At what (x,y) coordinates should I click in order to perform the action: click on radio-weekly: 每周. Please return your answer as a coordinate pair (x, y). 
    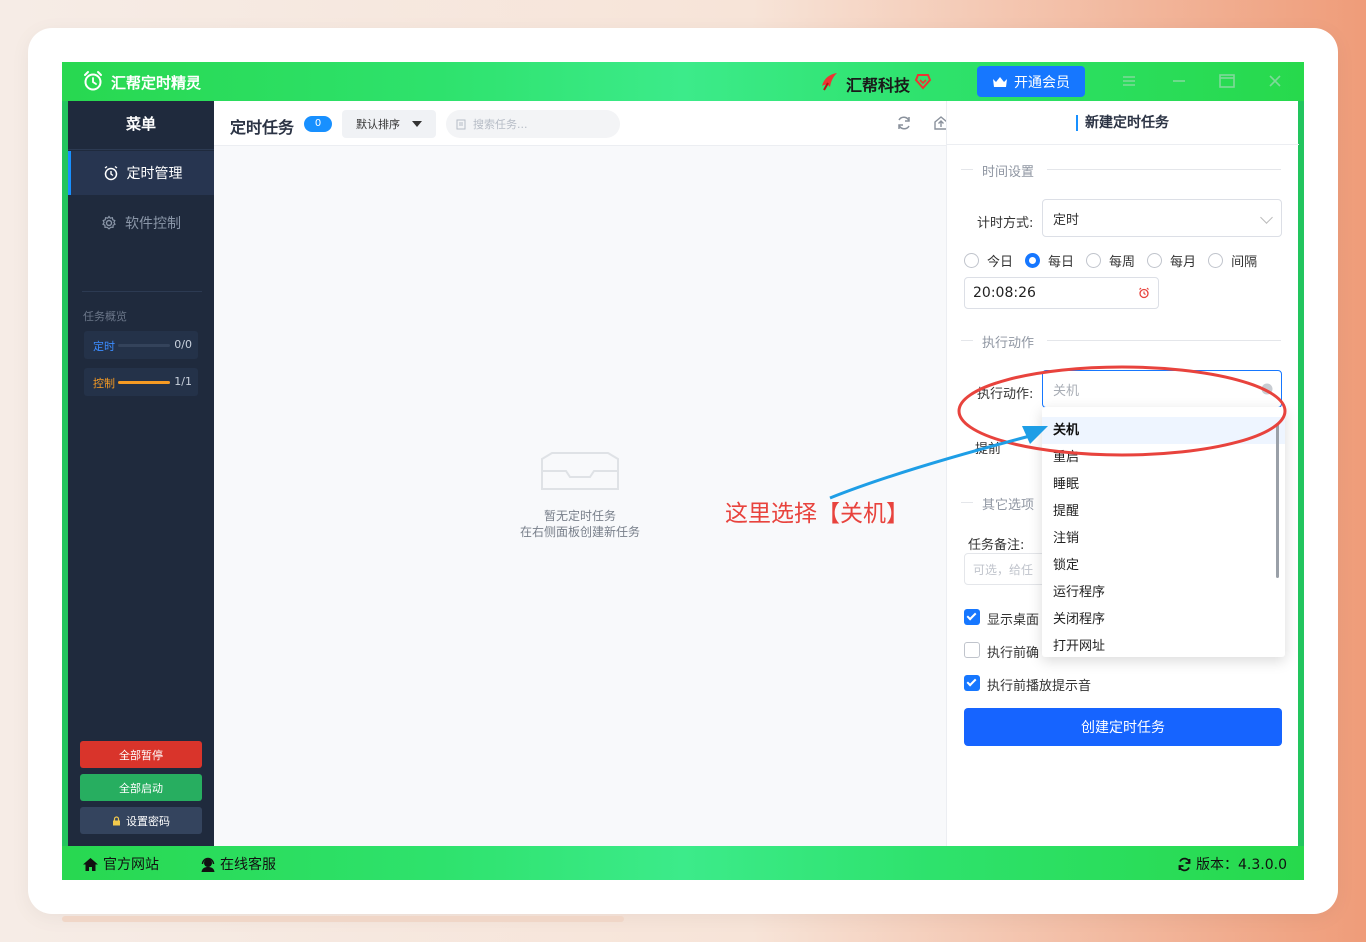
    Looking at the image, I should click on (1110, 260).